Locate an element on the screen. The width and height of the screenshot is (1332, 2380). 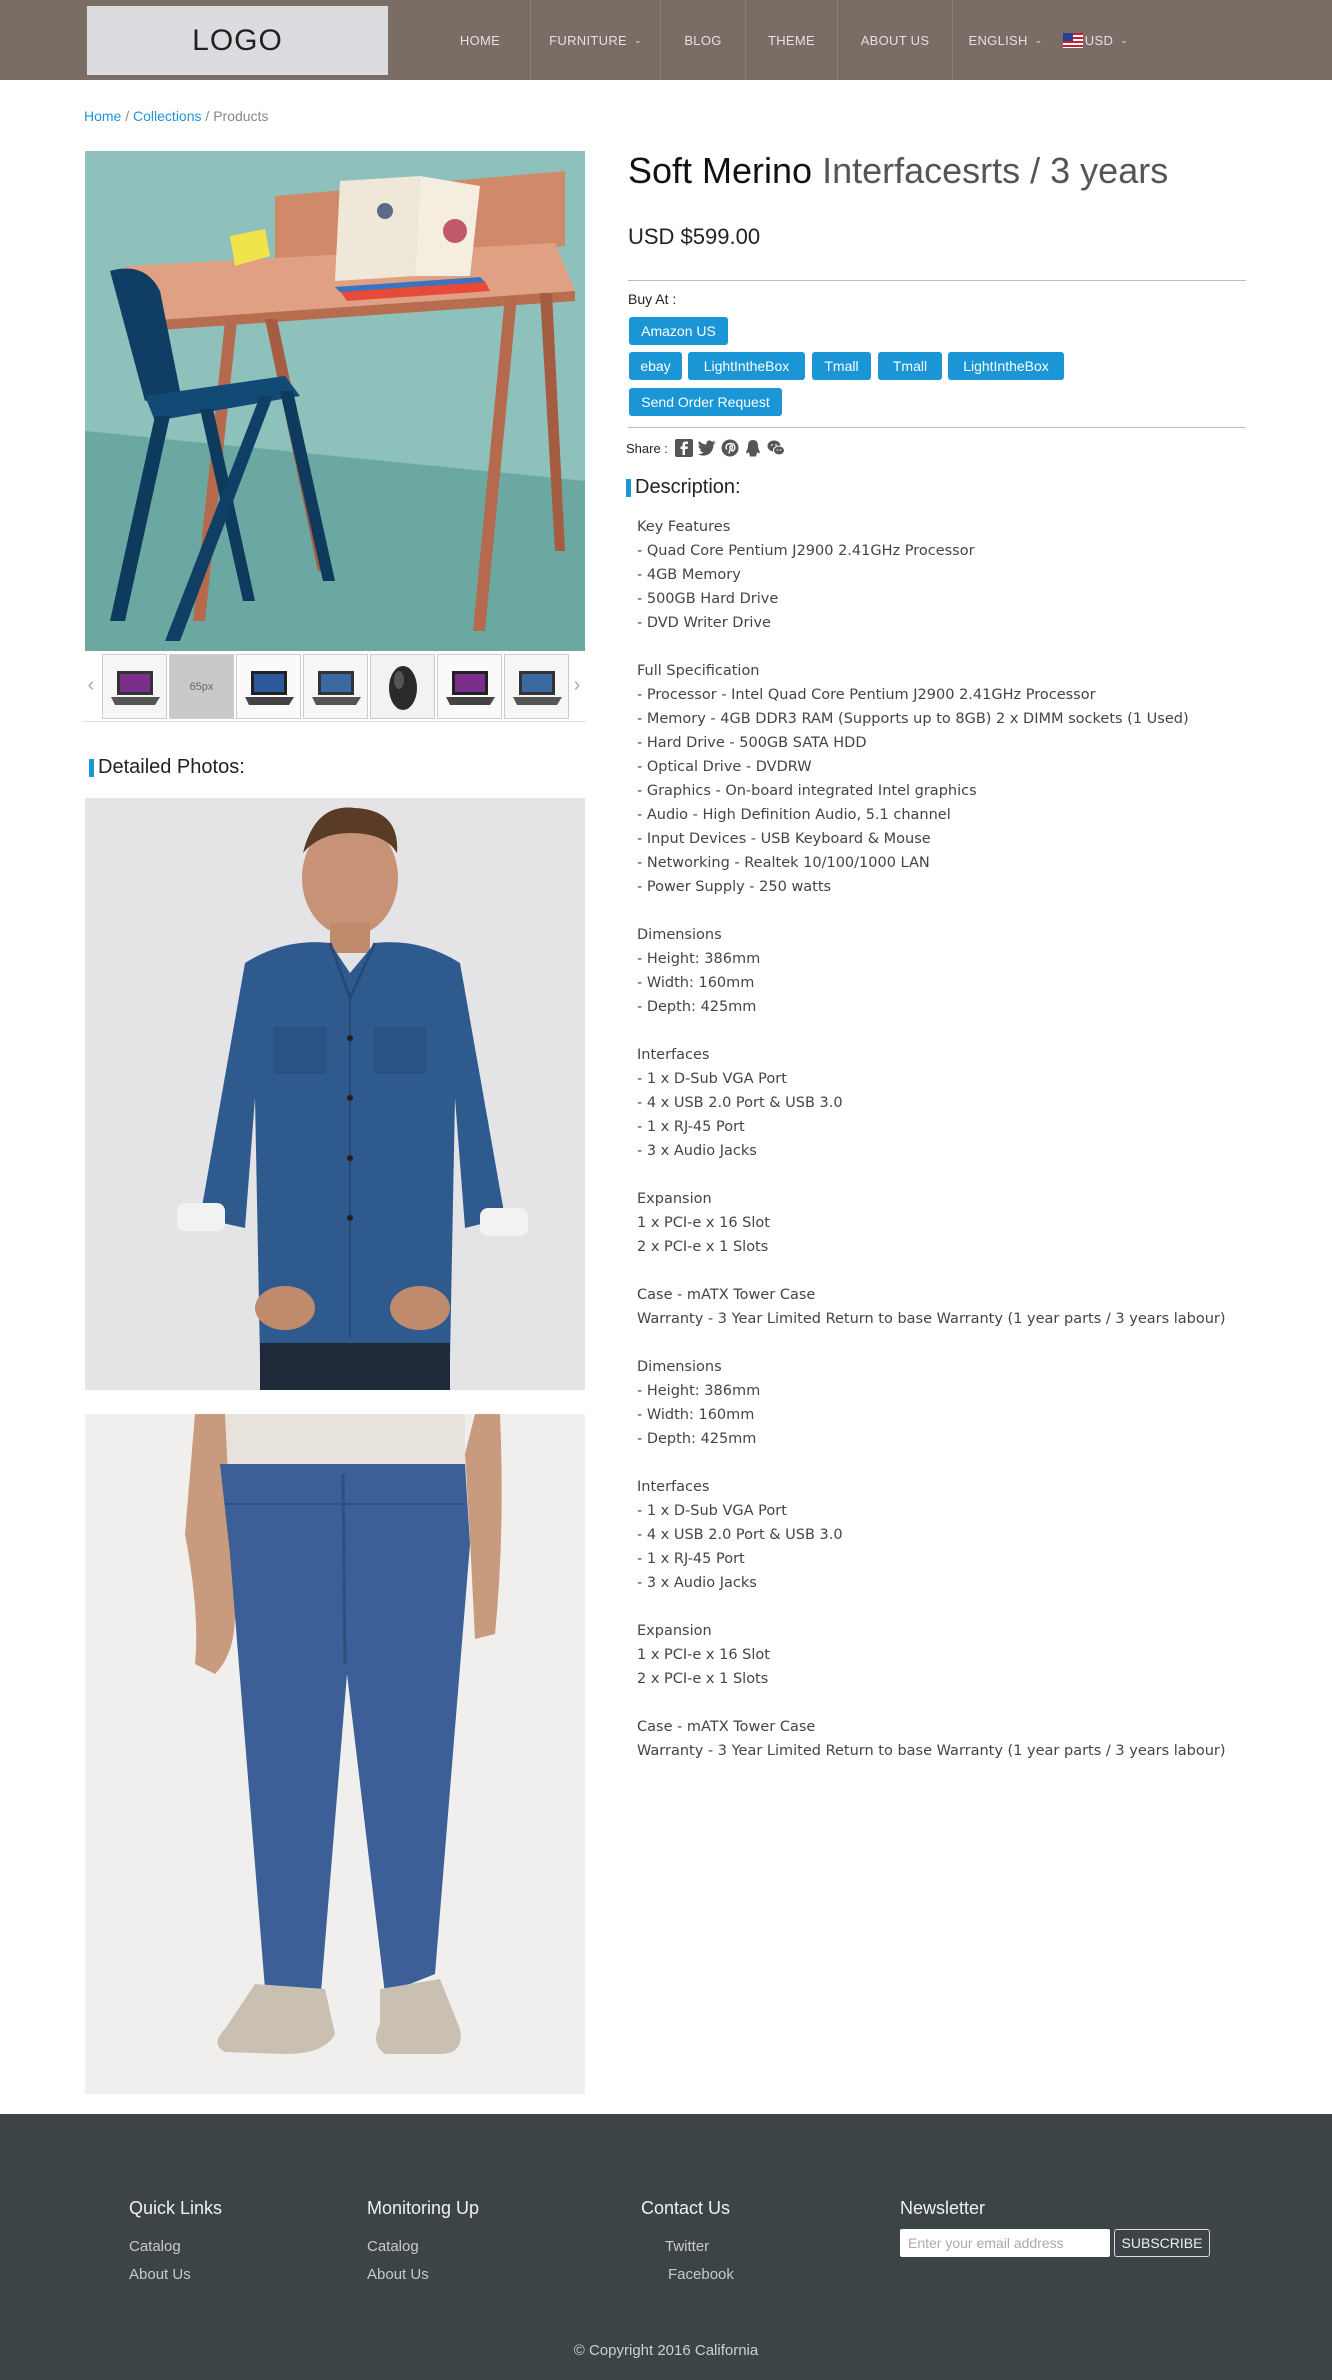
thumbnail-placeholder: 65px is located at coordinates (201, 686).